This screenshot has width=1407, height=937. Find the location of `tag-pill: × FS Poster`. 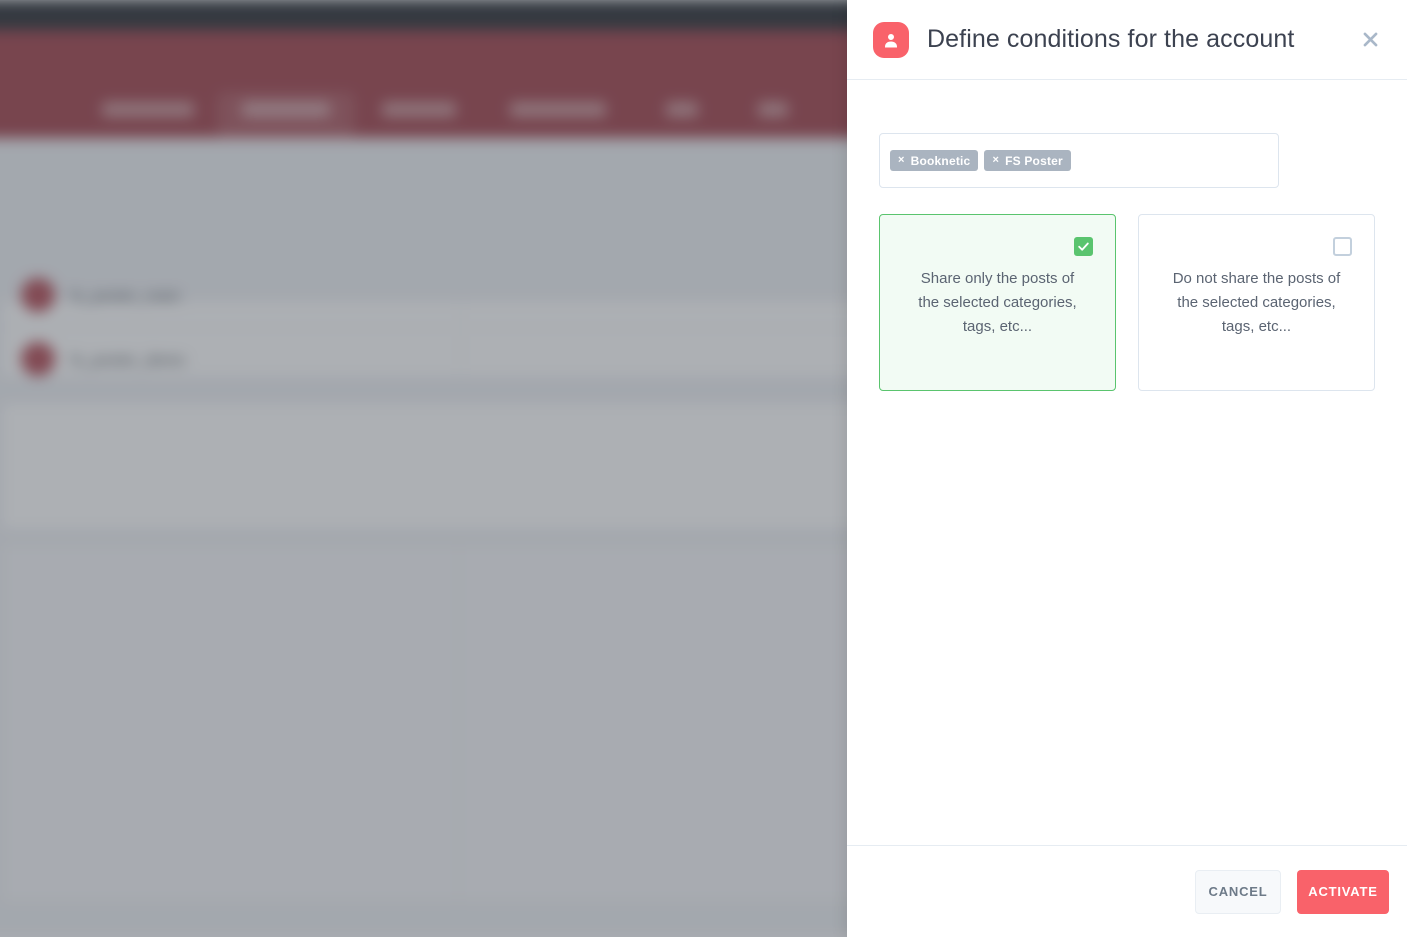

tag-pill: × FS Poster is located at coordinates (1027, 160).